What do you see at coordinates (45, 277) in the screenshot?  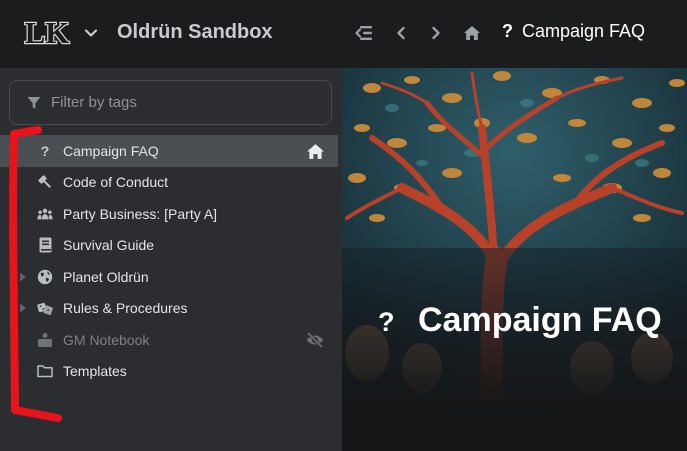 I see `globe-icon` at bounding box center [45, 277].